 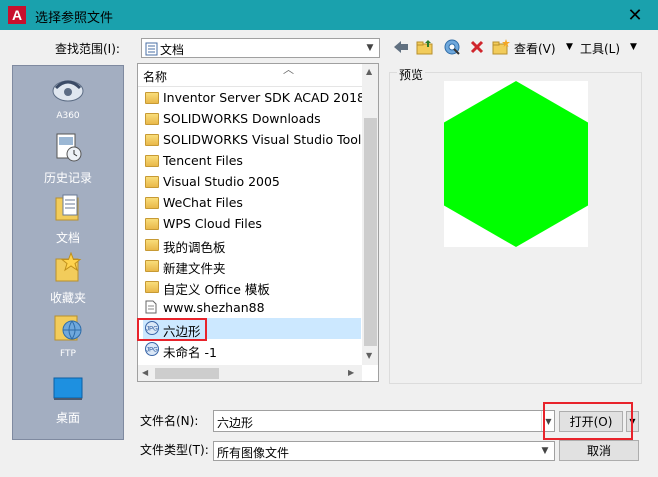 I want to click on place-ftp: FTP, so click(x=68, y=335).